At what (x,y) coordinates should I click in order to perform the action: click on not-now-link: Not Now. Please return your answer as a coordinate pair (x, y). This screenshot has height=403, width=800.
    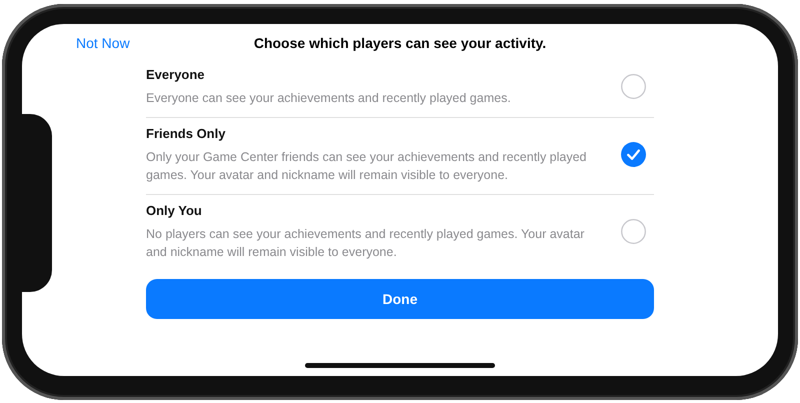
    Looking at the image, I should click on (103, 42).